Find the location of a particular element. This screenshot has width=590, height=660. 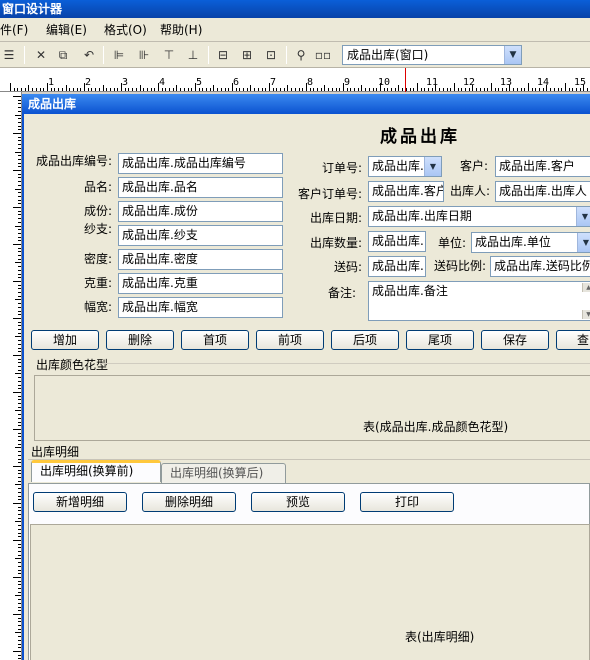

label-unit: 单位: is located at coordinates (451, 243).